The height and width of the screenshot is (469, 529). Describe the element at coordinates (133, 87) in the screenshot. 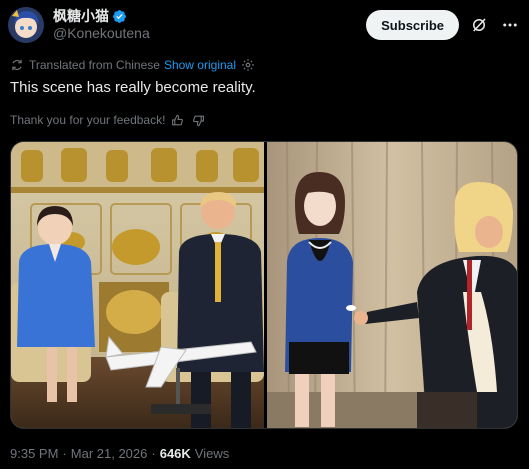

I see `tweet-text: This scene has really become reality.` at that location.